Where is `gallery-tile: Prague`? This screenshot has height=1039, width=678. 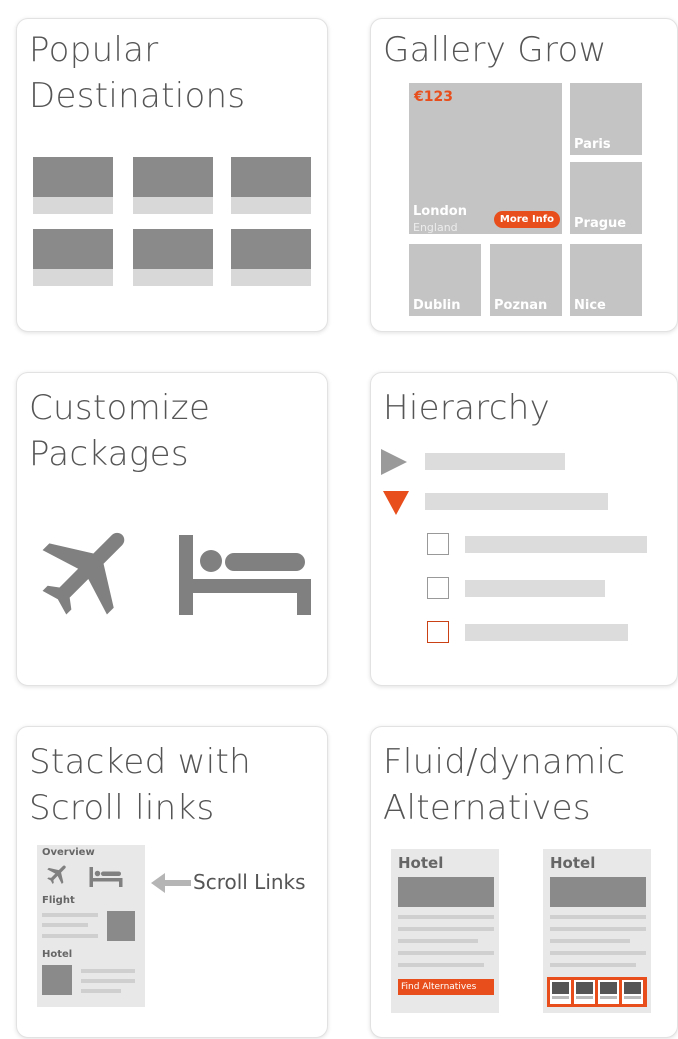 gallery-tile: Prague is located at coordinates (606, 198).